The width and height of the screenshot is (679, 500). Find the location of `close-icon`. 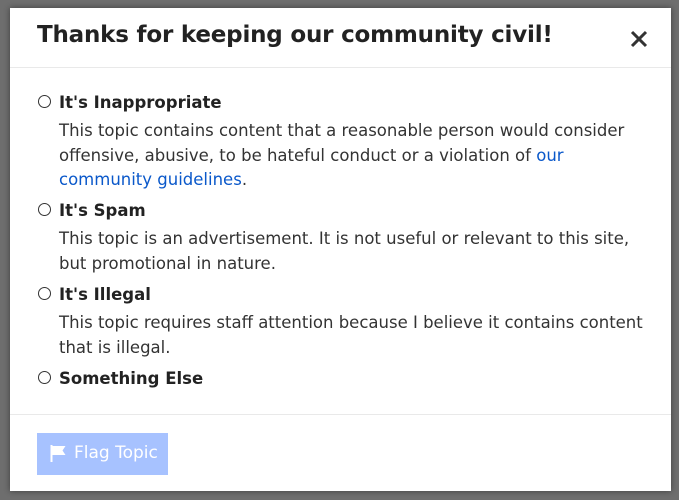

close-icon is located at coordinates (639, 39).